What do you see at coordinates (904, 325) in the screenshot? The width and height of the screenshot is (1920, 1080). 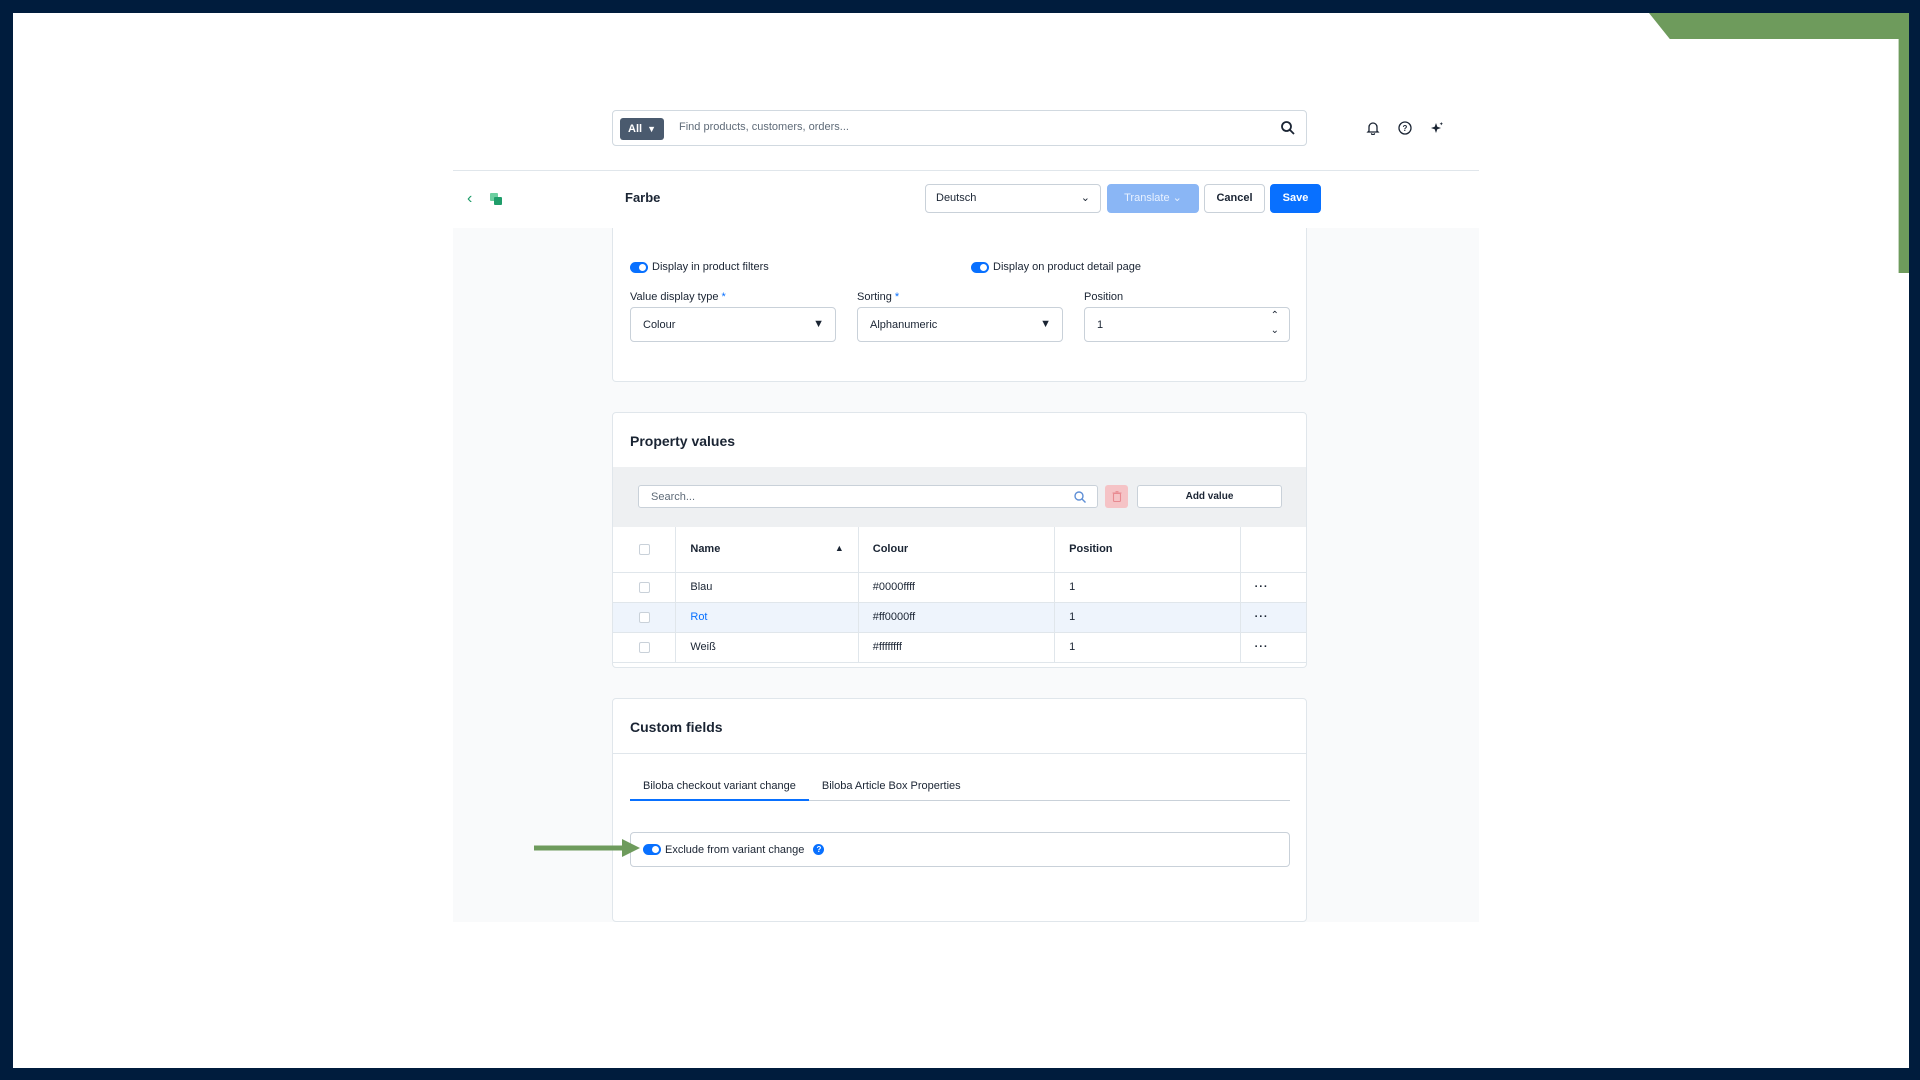 I see `sorting-value: Alphanumeric` at bounding box center [904, 325].